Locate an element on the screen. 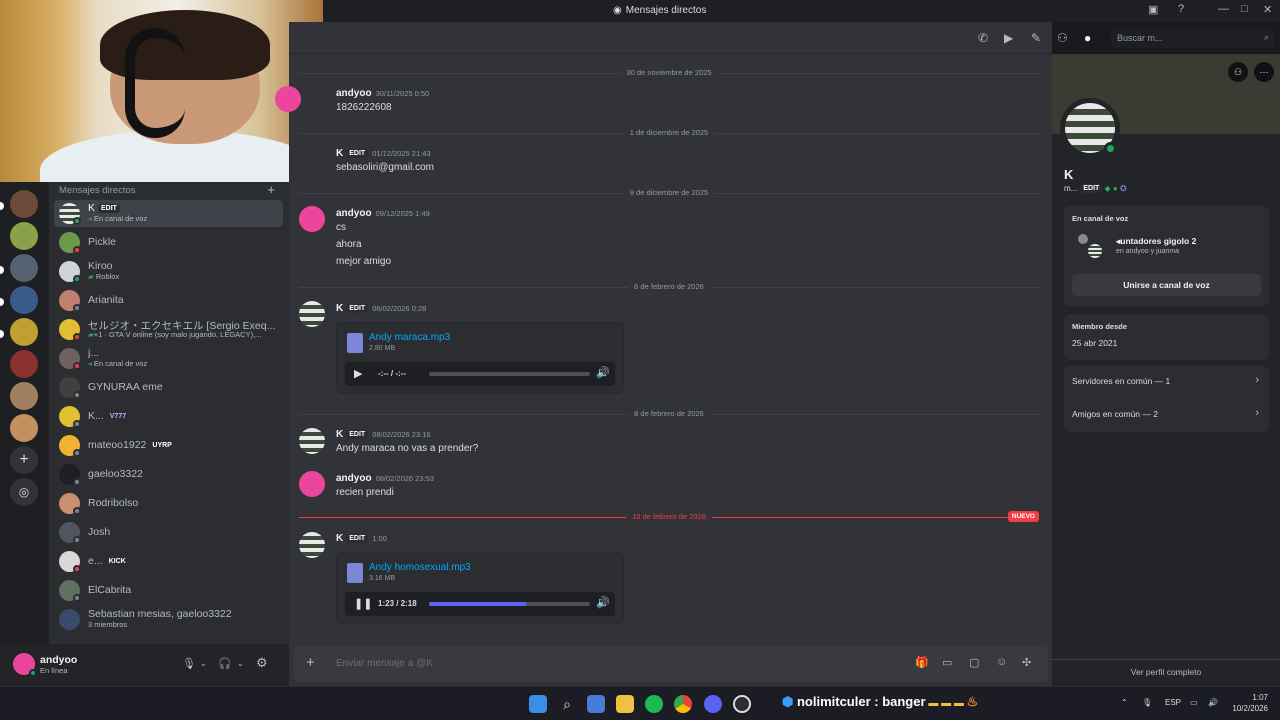 The height and width of the screenshot is (720, 1280). chevron-up-icon: ⌃ is located at coordinates (1124, 702).